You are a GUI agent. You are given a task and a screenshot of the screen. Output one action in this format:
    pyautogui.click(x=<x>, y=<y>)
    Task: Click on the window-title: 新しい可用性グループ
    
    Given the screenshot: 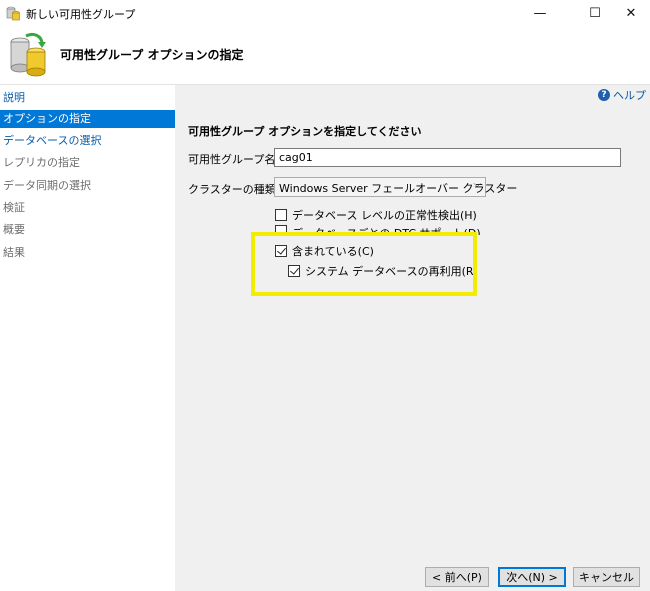 What is the action you would take?
    pyautogui.click(x=81, y=14)
    